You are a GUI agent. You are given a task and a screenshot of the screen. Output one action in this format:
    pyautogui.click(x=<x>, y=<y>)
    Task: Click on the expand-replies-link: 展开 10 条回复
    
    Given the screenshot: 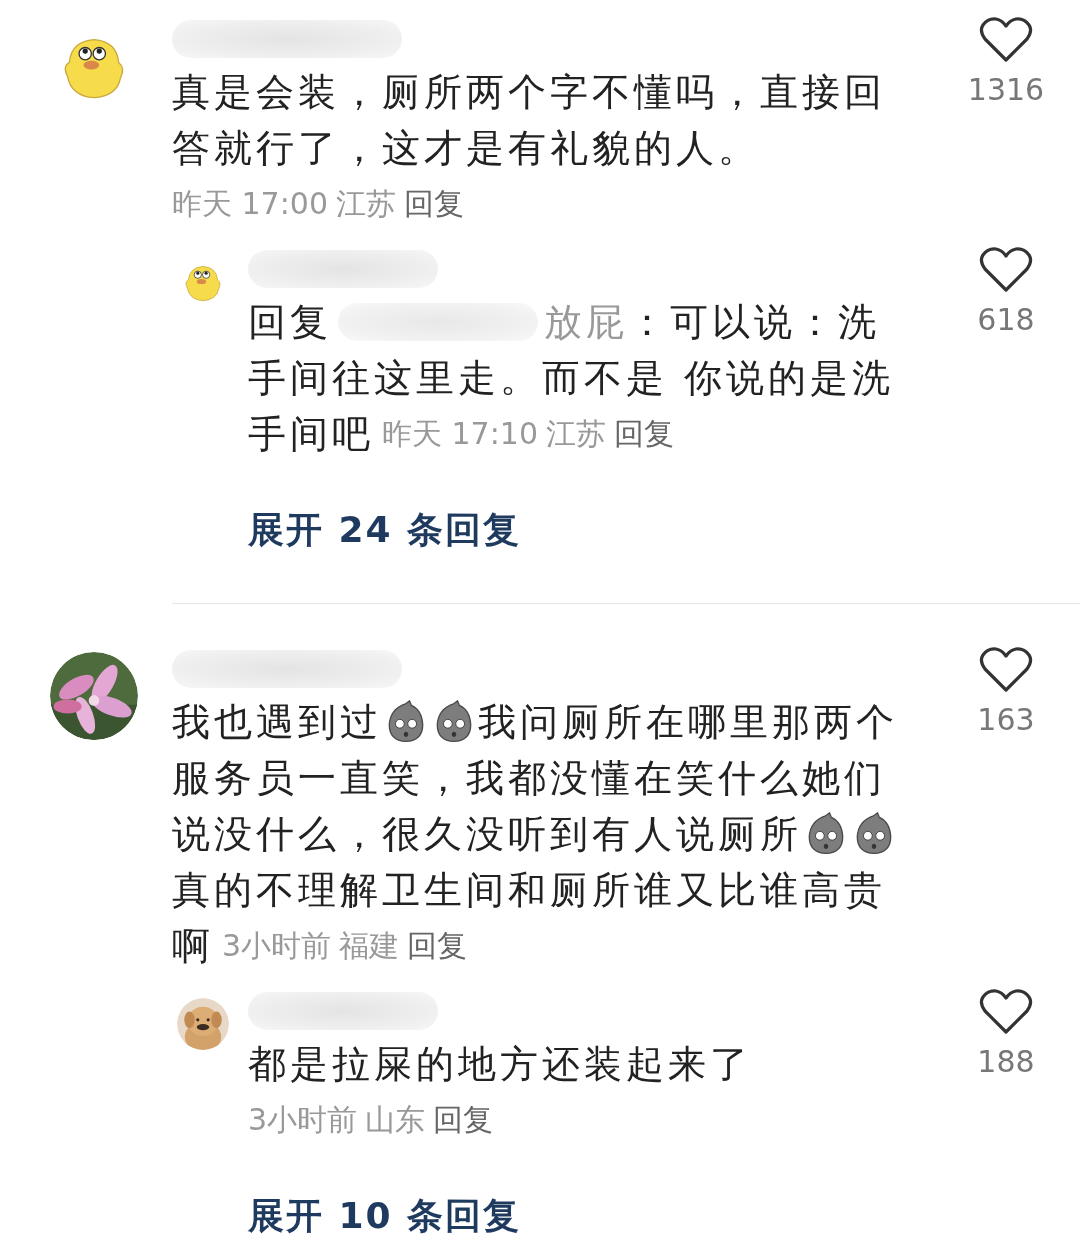 What is the action you would take?
    pyautogui.click(x=385, y=1216)
    